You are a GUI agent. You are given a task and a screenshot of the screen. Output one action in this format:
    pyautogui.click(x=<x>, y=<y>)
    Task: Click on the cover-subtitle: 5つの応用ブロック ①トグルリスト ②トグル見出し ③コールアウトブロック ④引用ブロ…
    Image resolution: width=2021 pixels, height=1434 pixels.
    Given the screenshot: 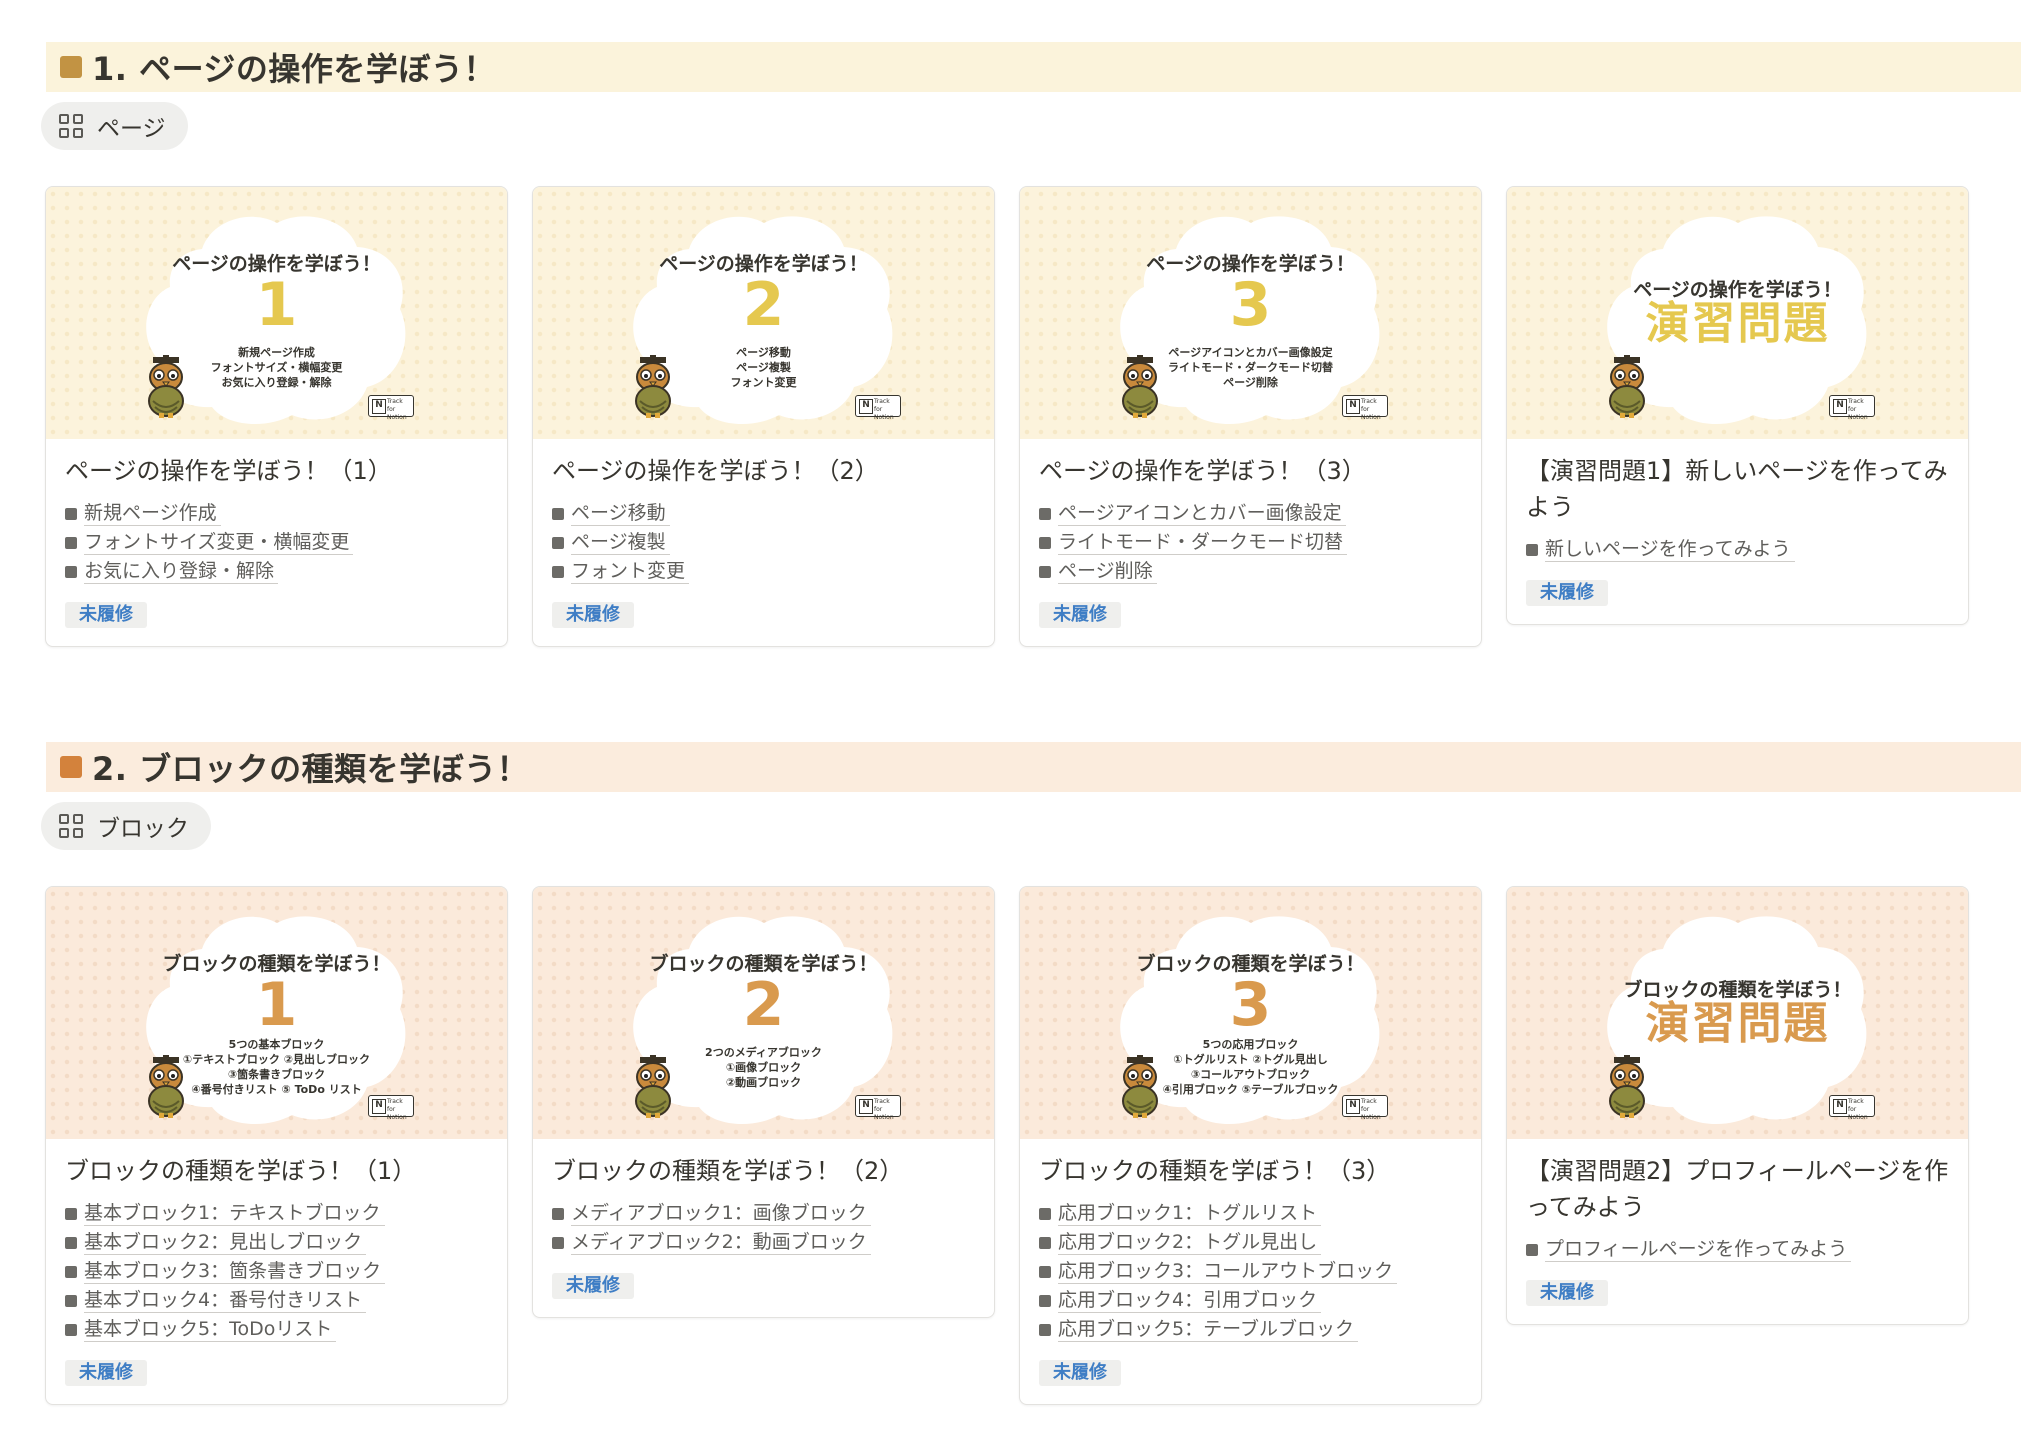 What is the action you would take?
    pyautogui.click(x=1250, y=1067)
    